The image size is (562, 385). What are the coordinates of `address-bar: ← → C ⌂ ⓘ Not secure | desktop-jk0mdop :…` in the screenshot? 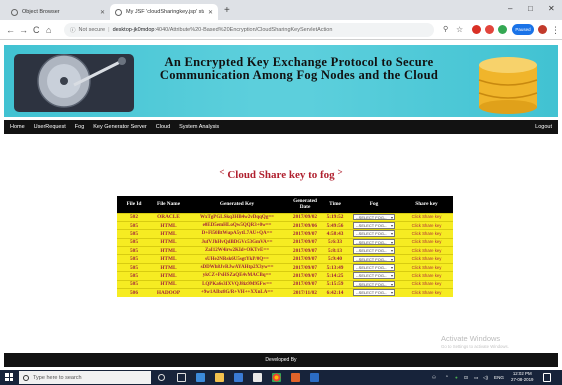 It's located at (281, 30).